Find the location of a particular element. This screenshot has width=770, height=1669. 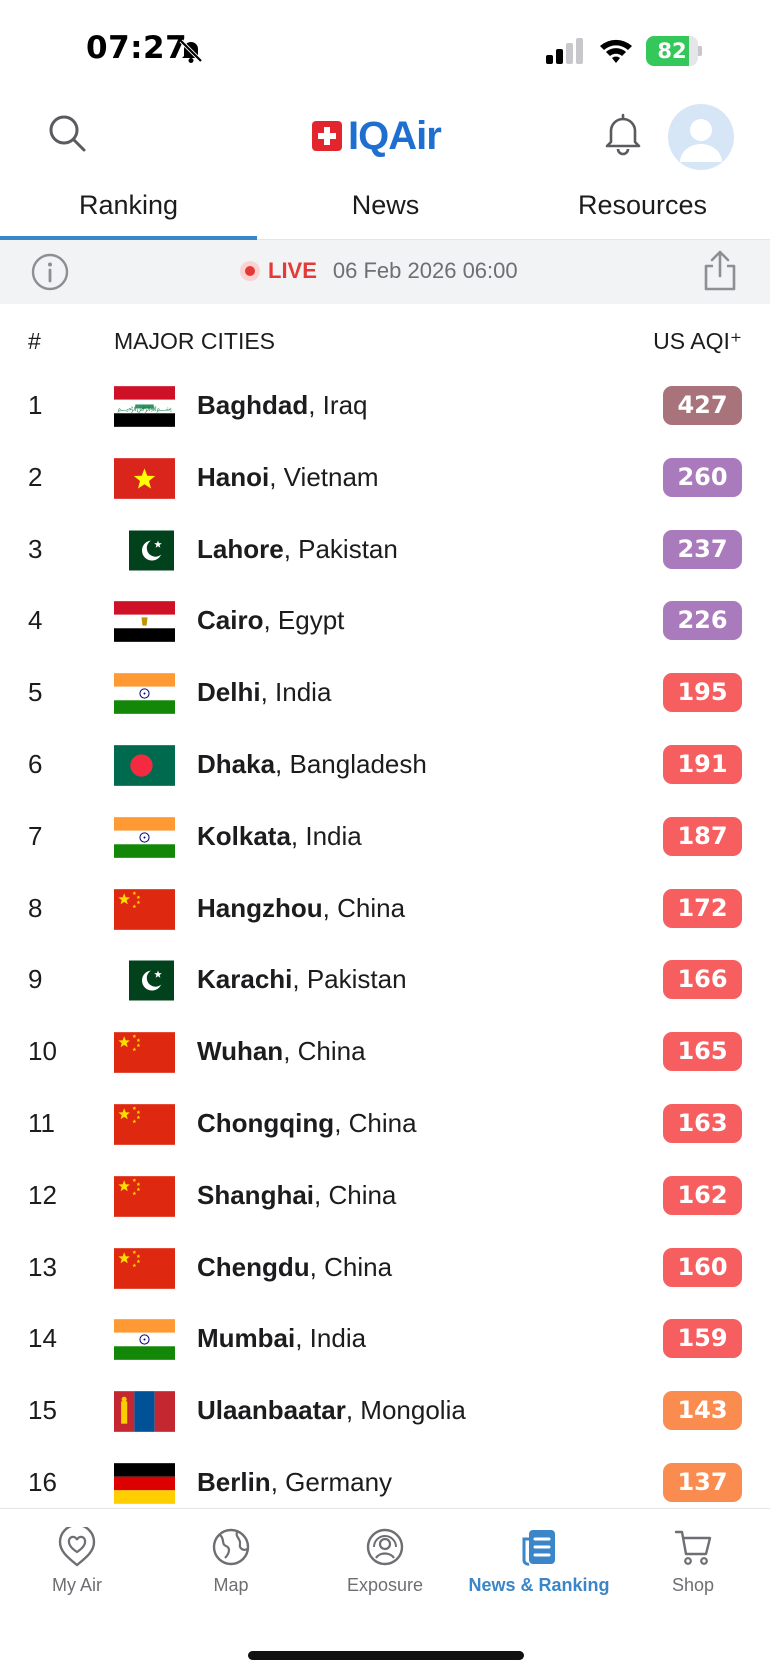

table-row: 3 Lahore, Pakistan 237 is located at coordinates (385, 550).